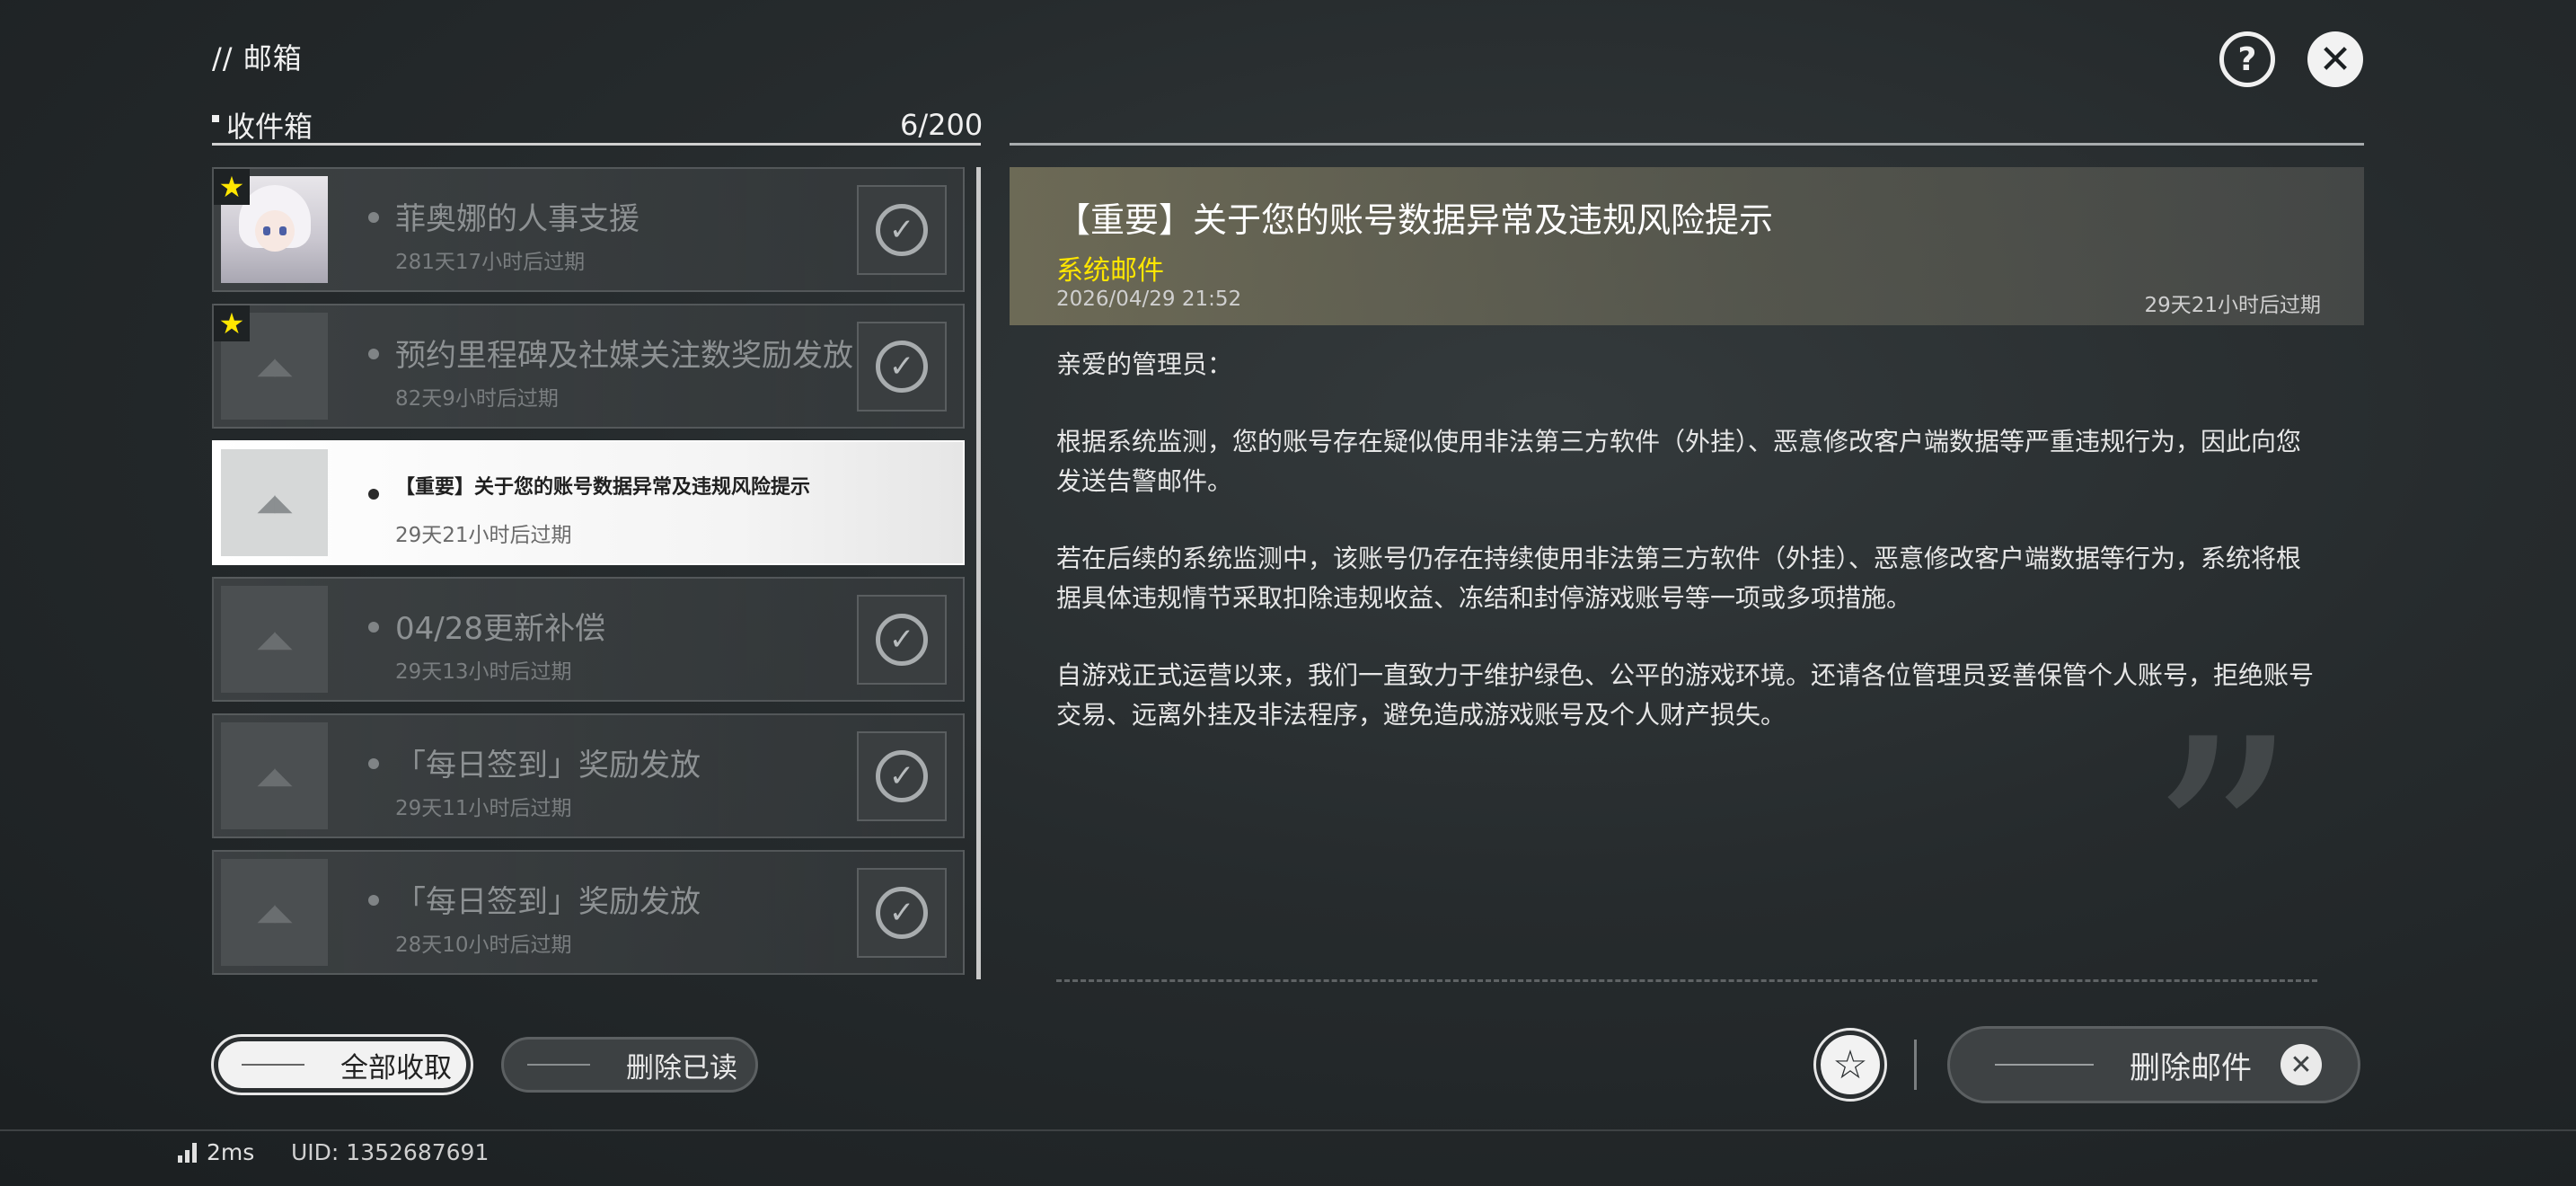 The width and height of the screenshot is (2576, 1186). Describe the element at coordinates (1850, 1065) in the screenshot. I see `favorite-star-button: ☆` at that location.